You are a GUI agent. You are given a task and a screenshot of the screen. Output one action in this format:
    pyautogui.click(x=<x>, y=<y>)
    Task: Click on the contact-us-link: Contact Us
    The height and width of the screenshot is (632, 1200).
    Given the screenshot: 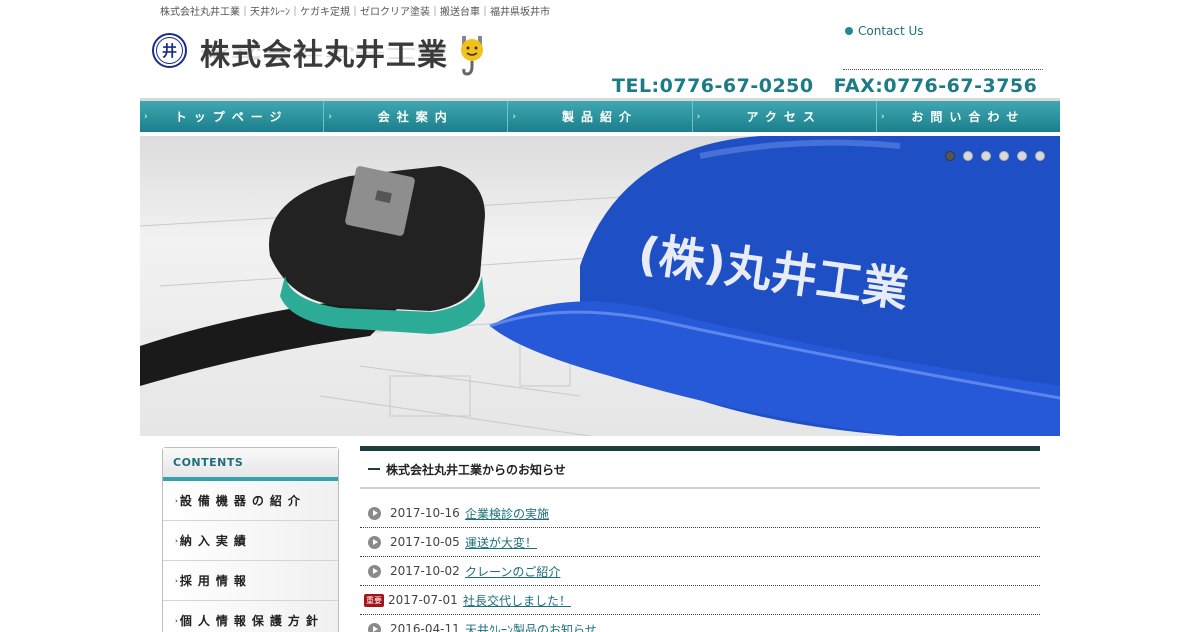 What is the action you would take?
    pyautogui.click(x=884, y=31)
    